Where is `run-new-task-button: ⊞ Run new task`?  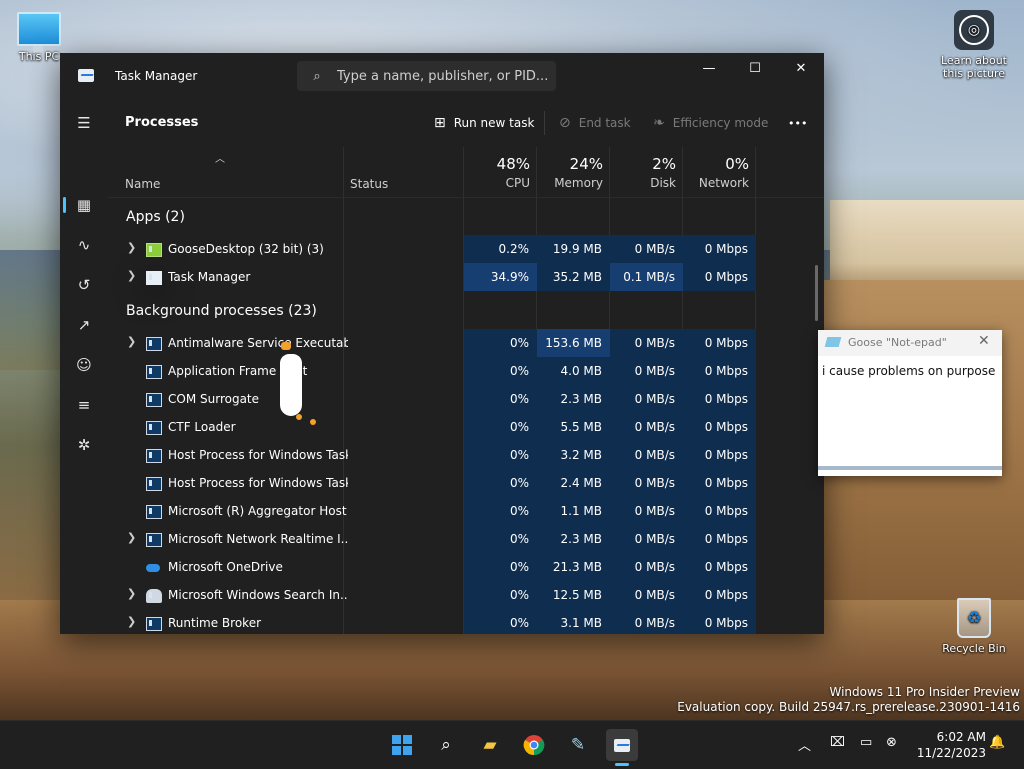 run-new-task-button: ⊞ Run new task is located at coordinates (484, 123).